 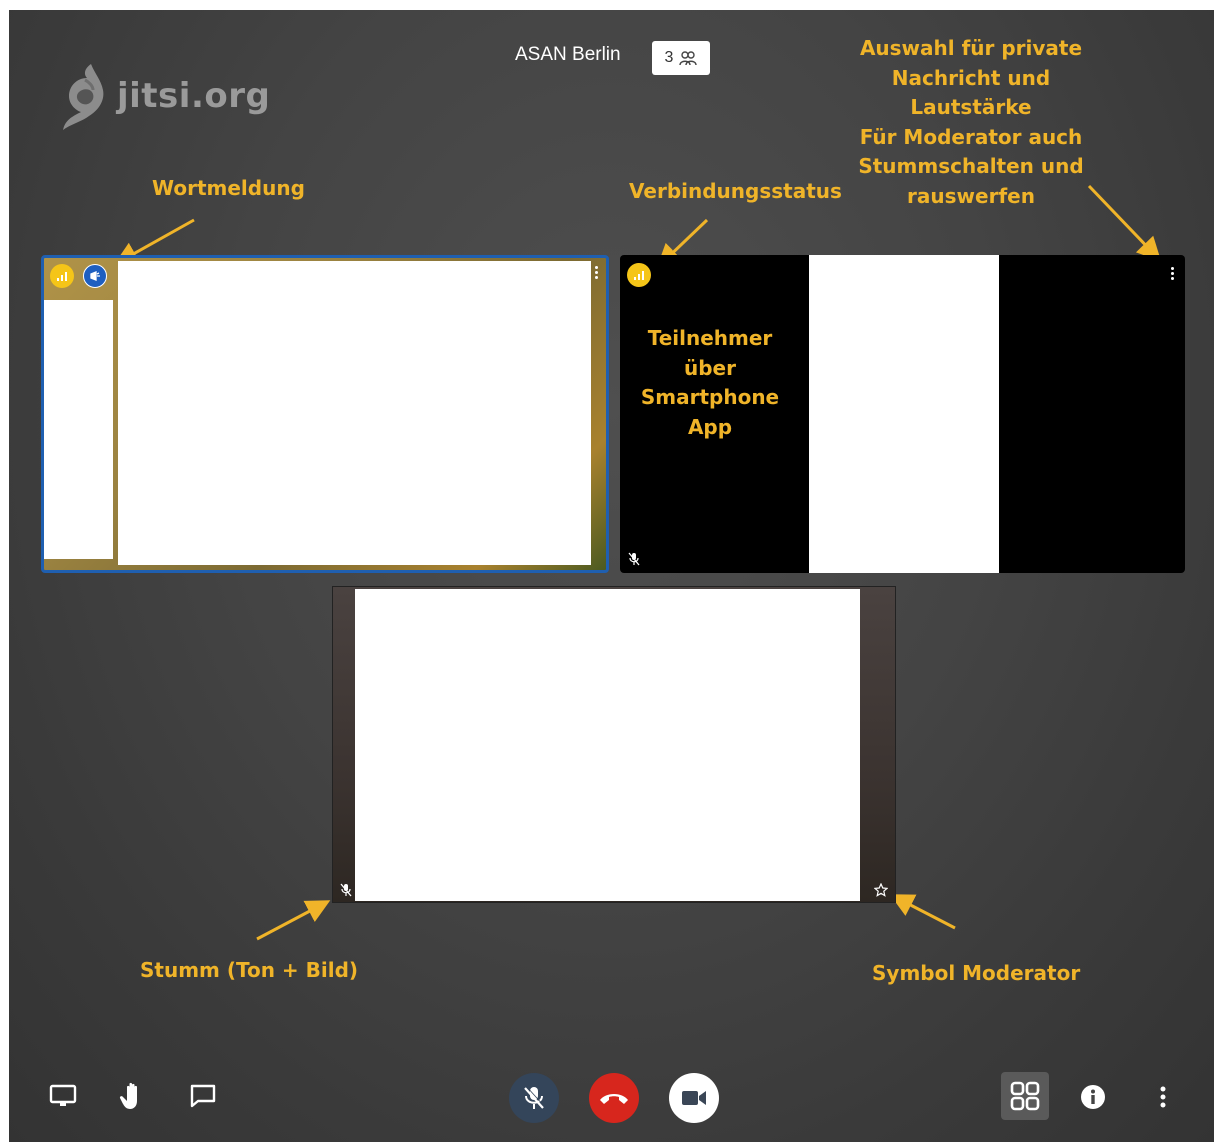 I want to click on chat-button, so click(x=203, y=1096).